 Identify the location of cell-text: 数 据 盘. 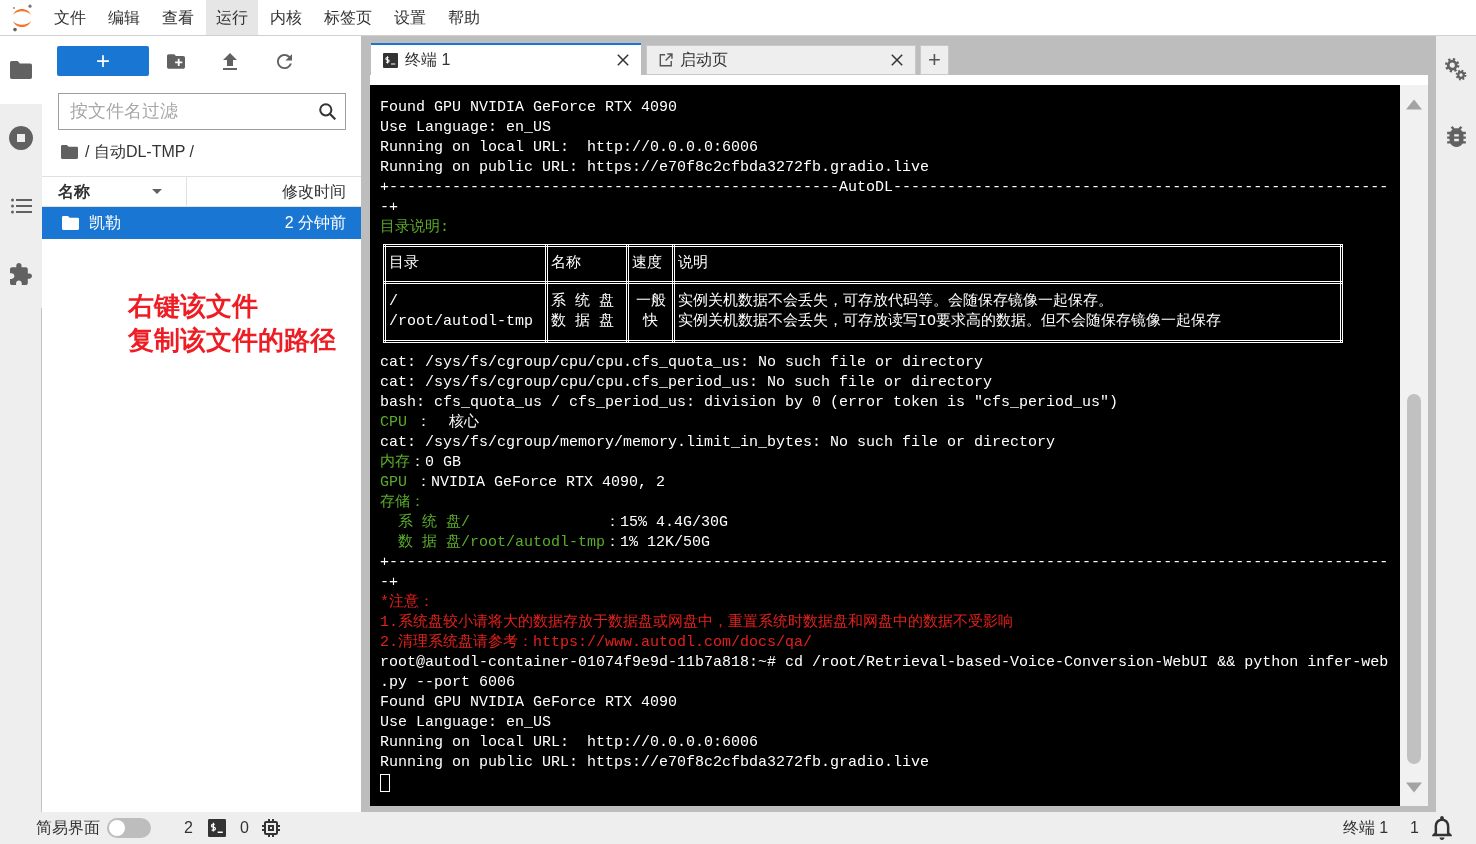
(582, 322).